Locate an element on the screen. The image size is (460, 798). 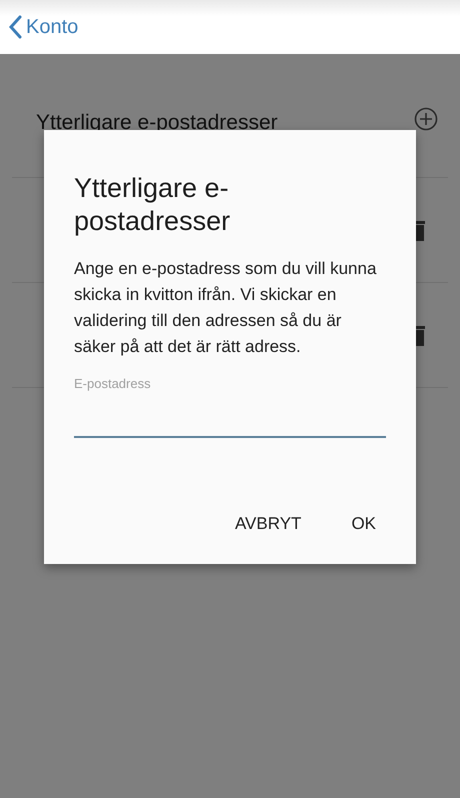
dialog-button: AVBRYT is located at coordinates (268, 524).